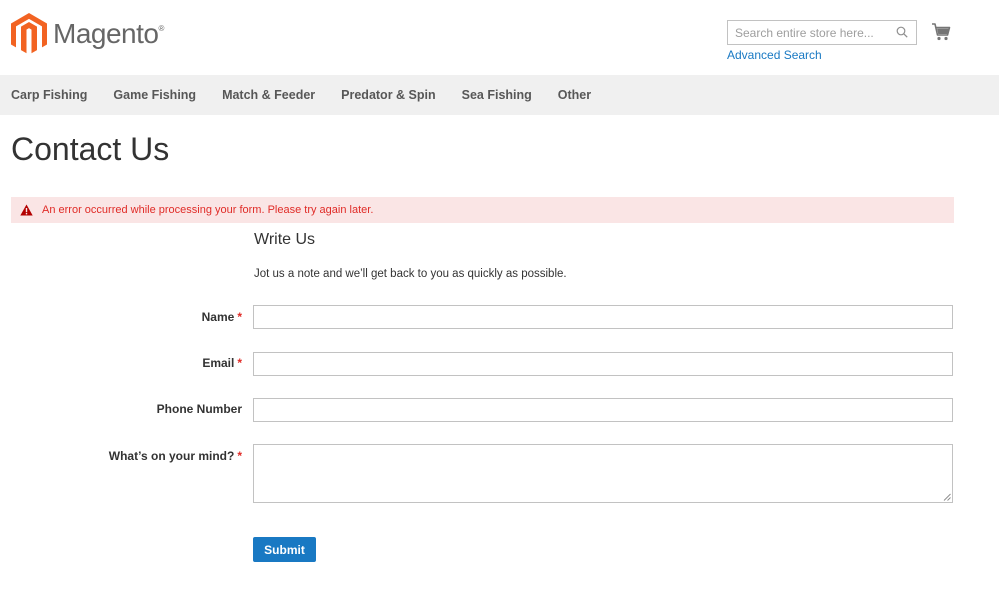 The image size is (999, 594). I want to click on comment-textarea, so click(603, 473).